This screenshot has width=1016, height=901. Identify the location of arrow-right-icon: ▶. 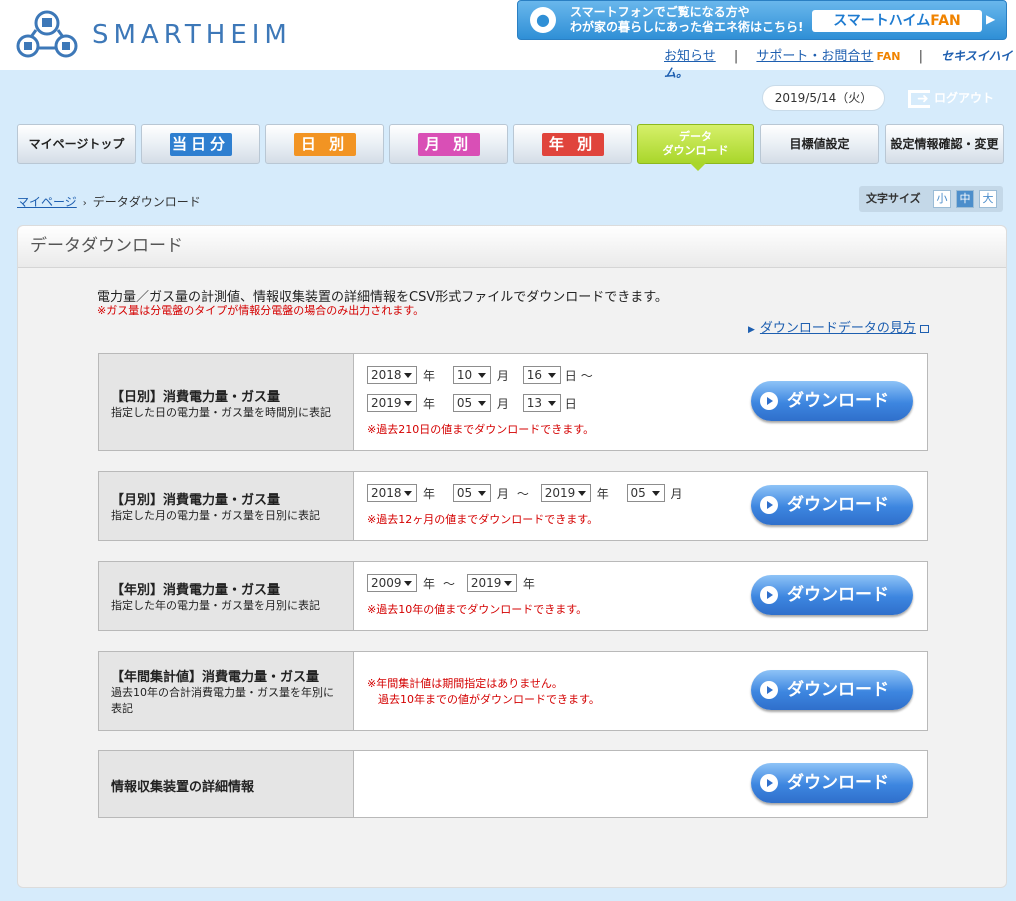
(991, 19).